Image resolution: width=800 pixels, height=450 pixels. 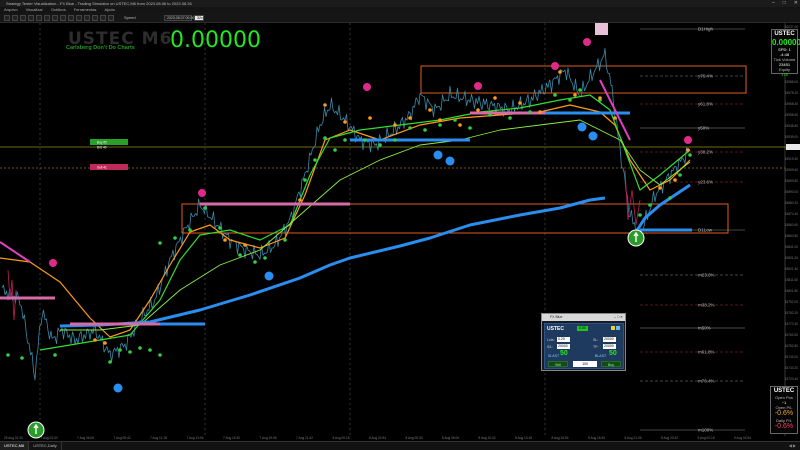 I want to click on price-tick-label: 15880.20, so click(x=792, y=203).